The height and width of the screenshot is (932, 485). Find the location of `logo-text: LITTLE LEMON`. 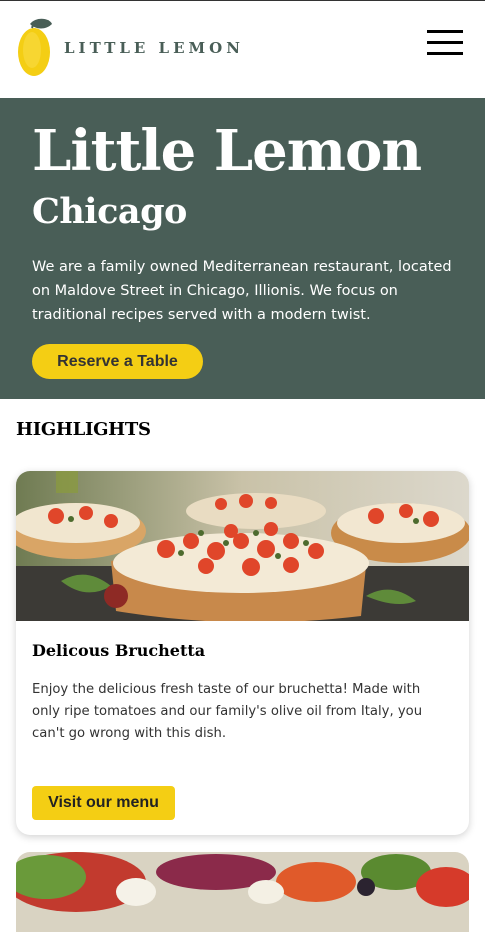

logo-text: LITTLE LEMON is located at coordinates (154, 48).